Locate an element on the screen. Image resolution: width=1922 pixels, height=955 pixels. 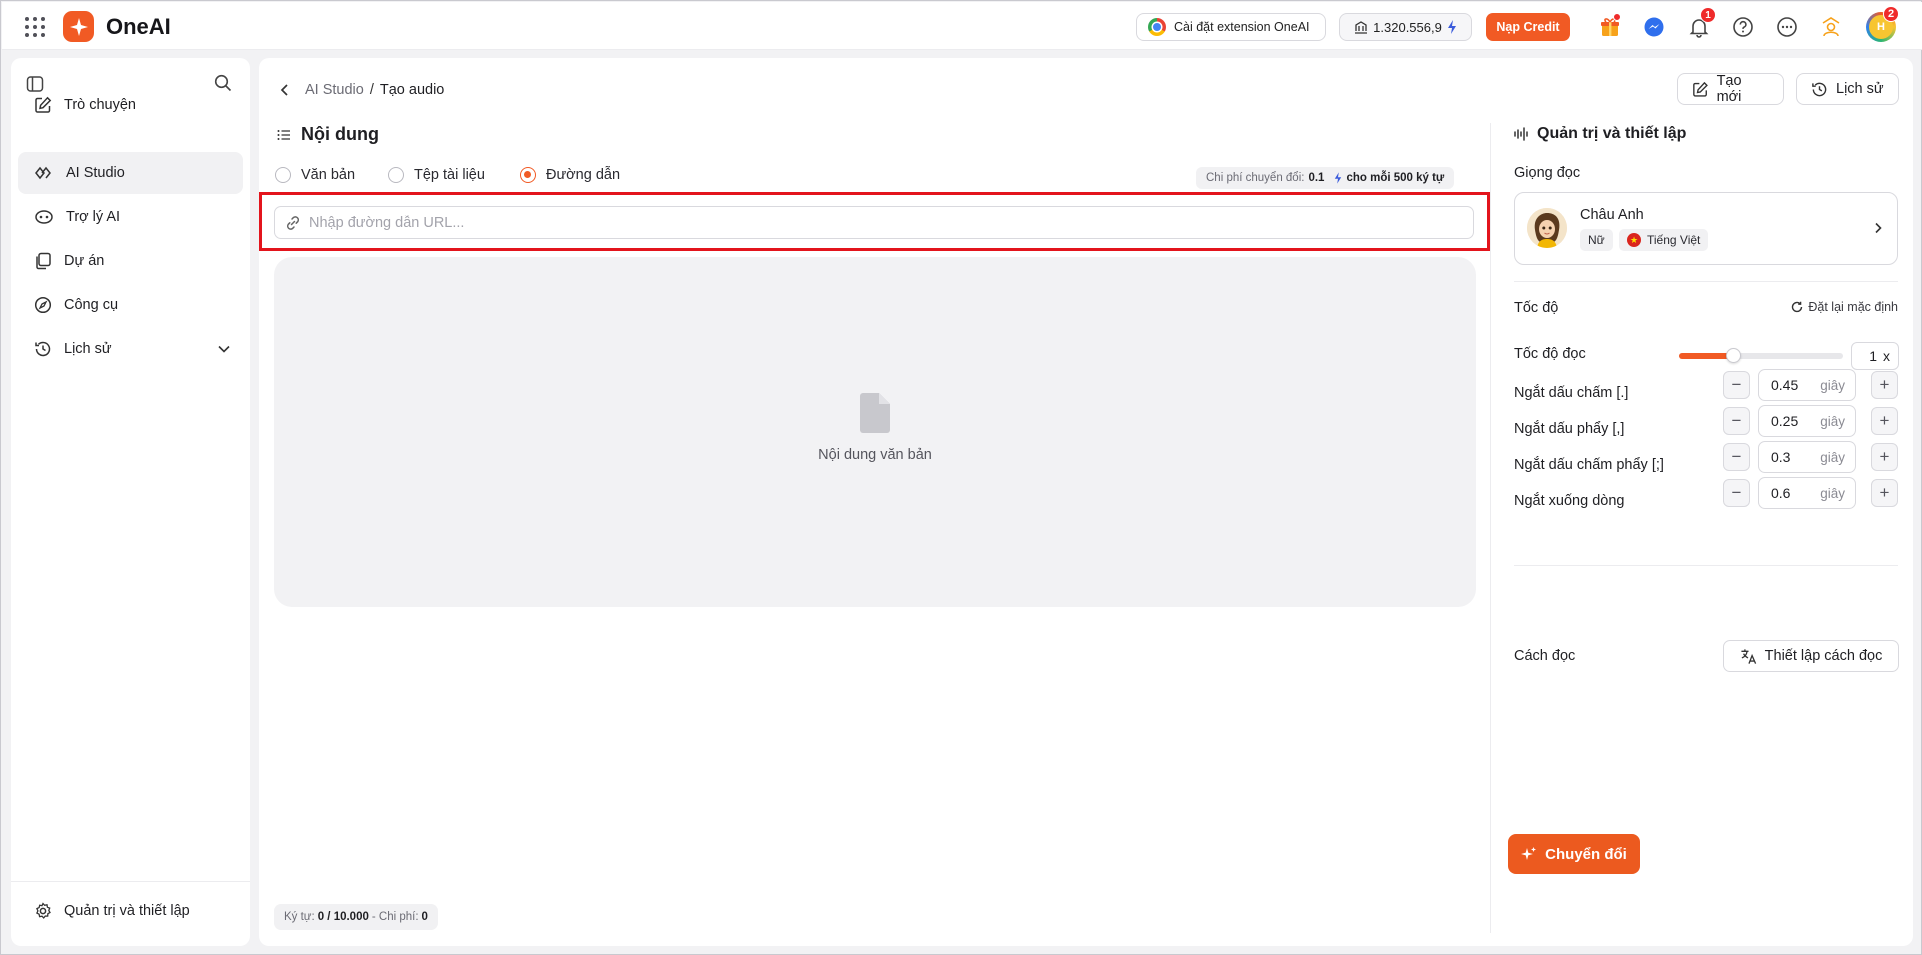
character-count-chip: Ký tự: 0 / 10.000 - Chi phí: 0 is located at coordinates (356, 917).